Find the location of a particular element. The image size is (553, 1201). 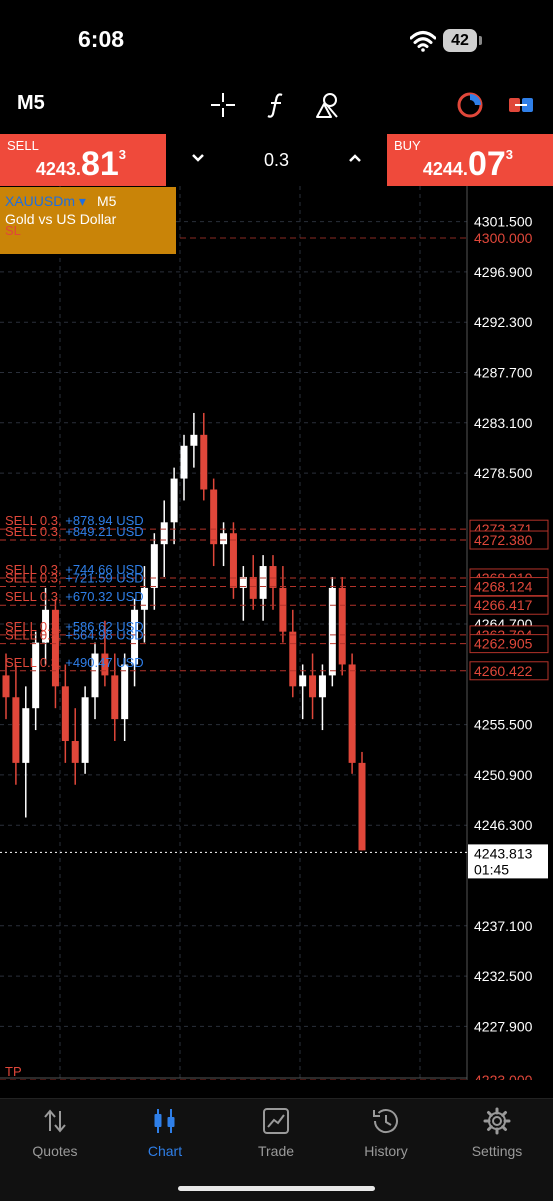

bar-countdown: 01:45 is located at coordinates (491, 869).